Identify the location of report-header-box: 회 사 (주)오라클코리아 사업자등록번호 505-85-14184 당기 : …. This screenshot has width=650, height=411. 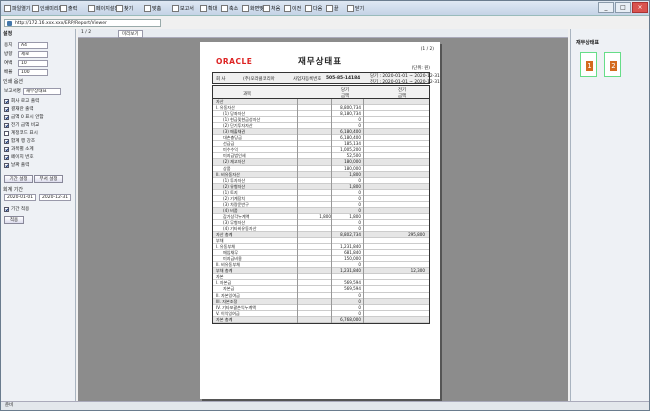
(326, 78).